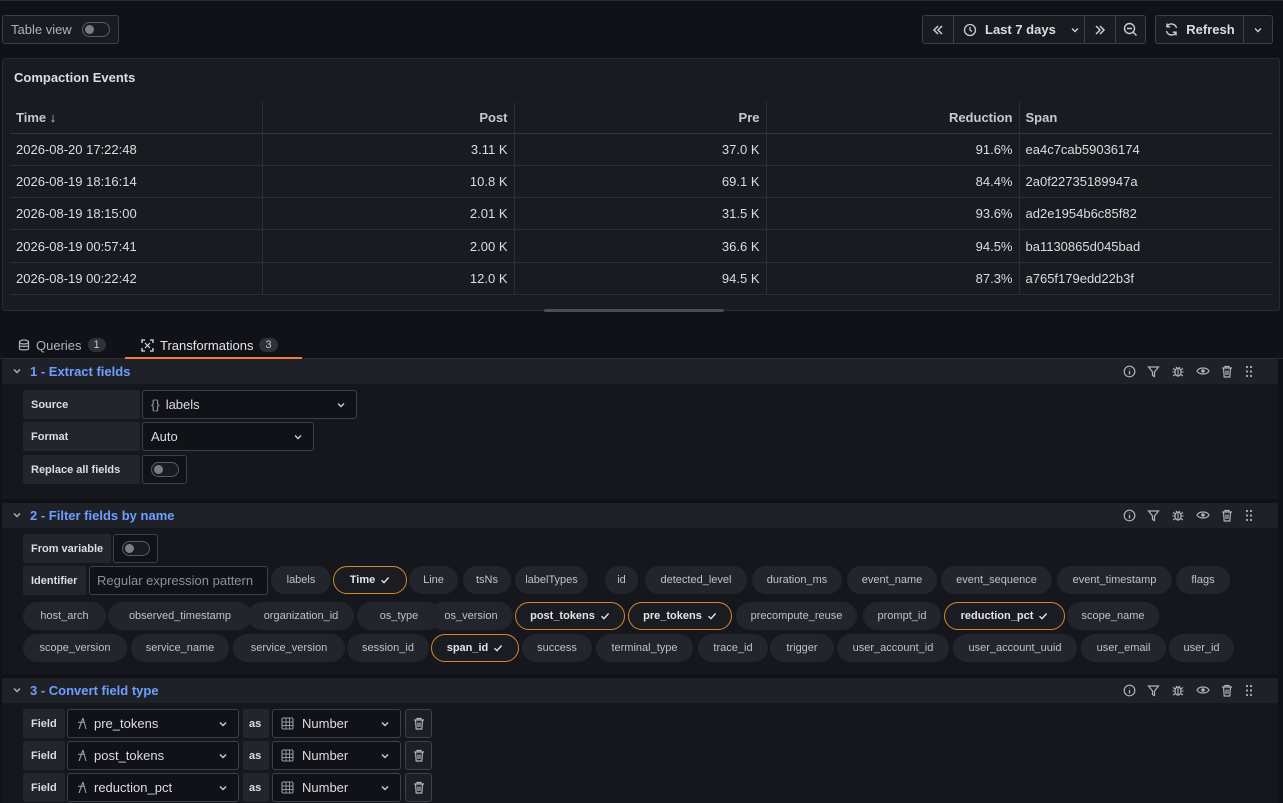 The image size is (1283, 803). What do you see at coordinates (892, 118) in the screenshot?
I see `column-header-reduction: Reduction` at bounding box center [892, 118].